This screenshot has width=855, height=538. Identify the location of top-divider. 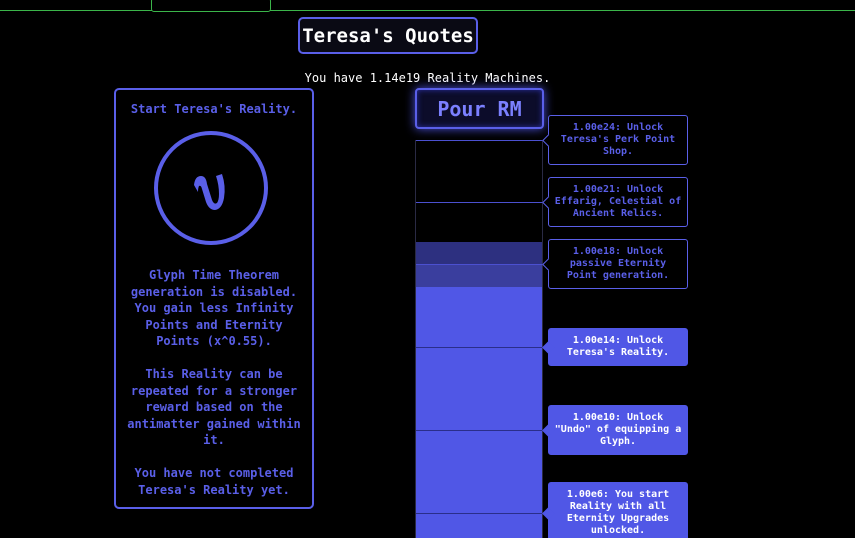
(427, 10).